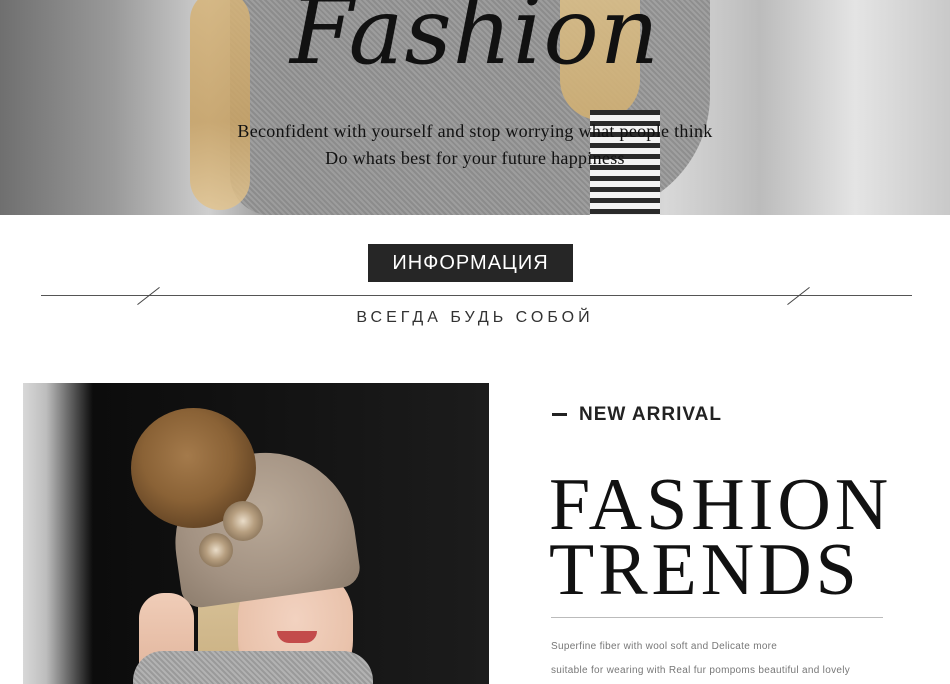 Image resolution: width=950 pixels, height=684 pixels. Describe the element at coordinates (253, 667) in the screenshot. I see `model-scarf-graphic` at that location.